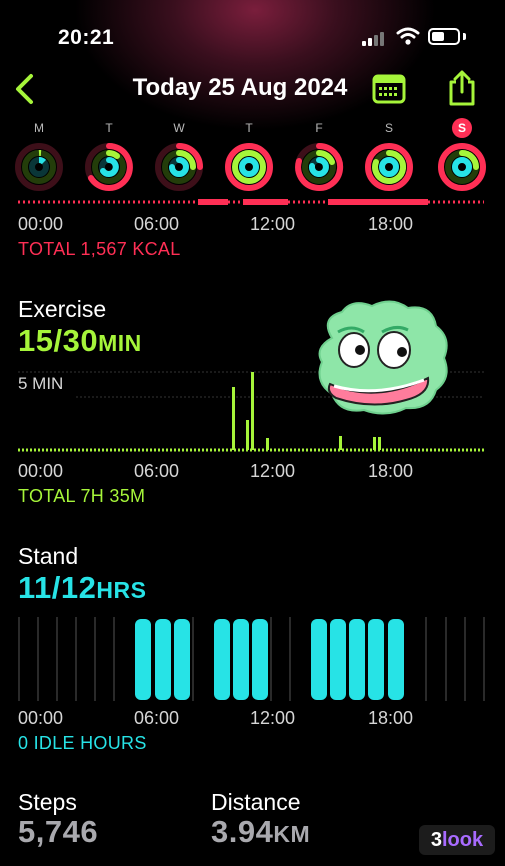 This screenshot has height=866, width=505. I want to click on stand-axis-2: 12:00, so click(273, 718).